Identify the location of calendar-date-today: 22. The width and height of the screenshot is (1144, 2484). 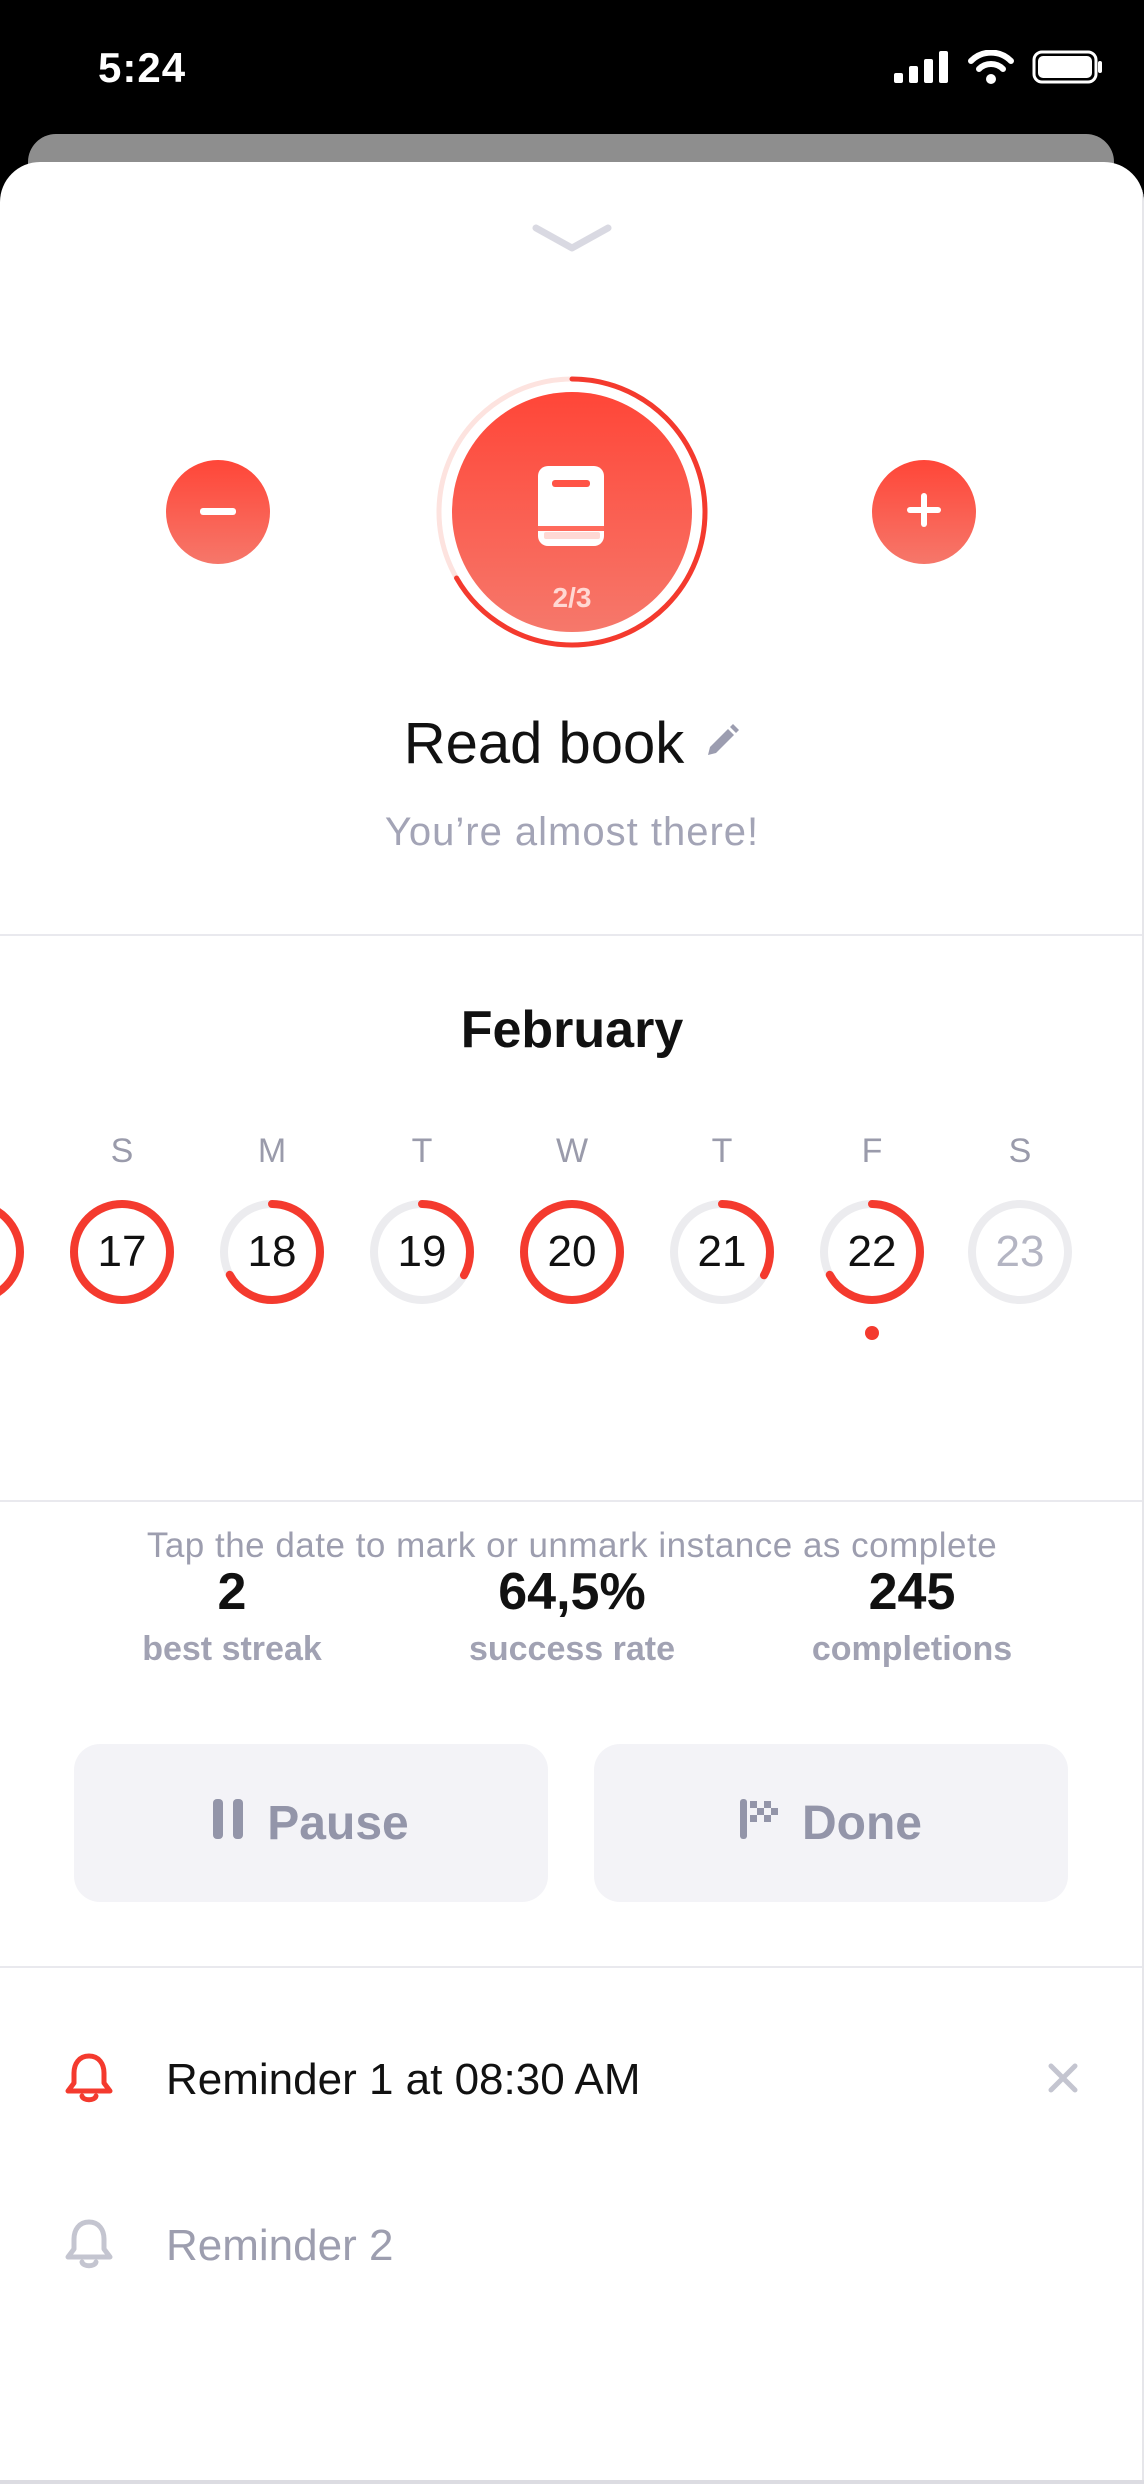
(872, 1252).